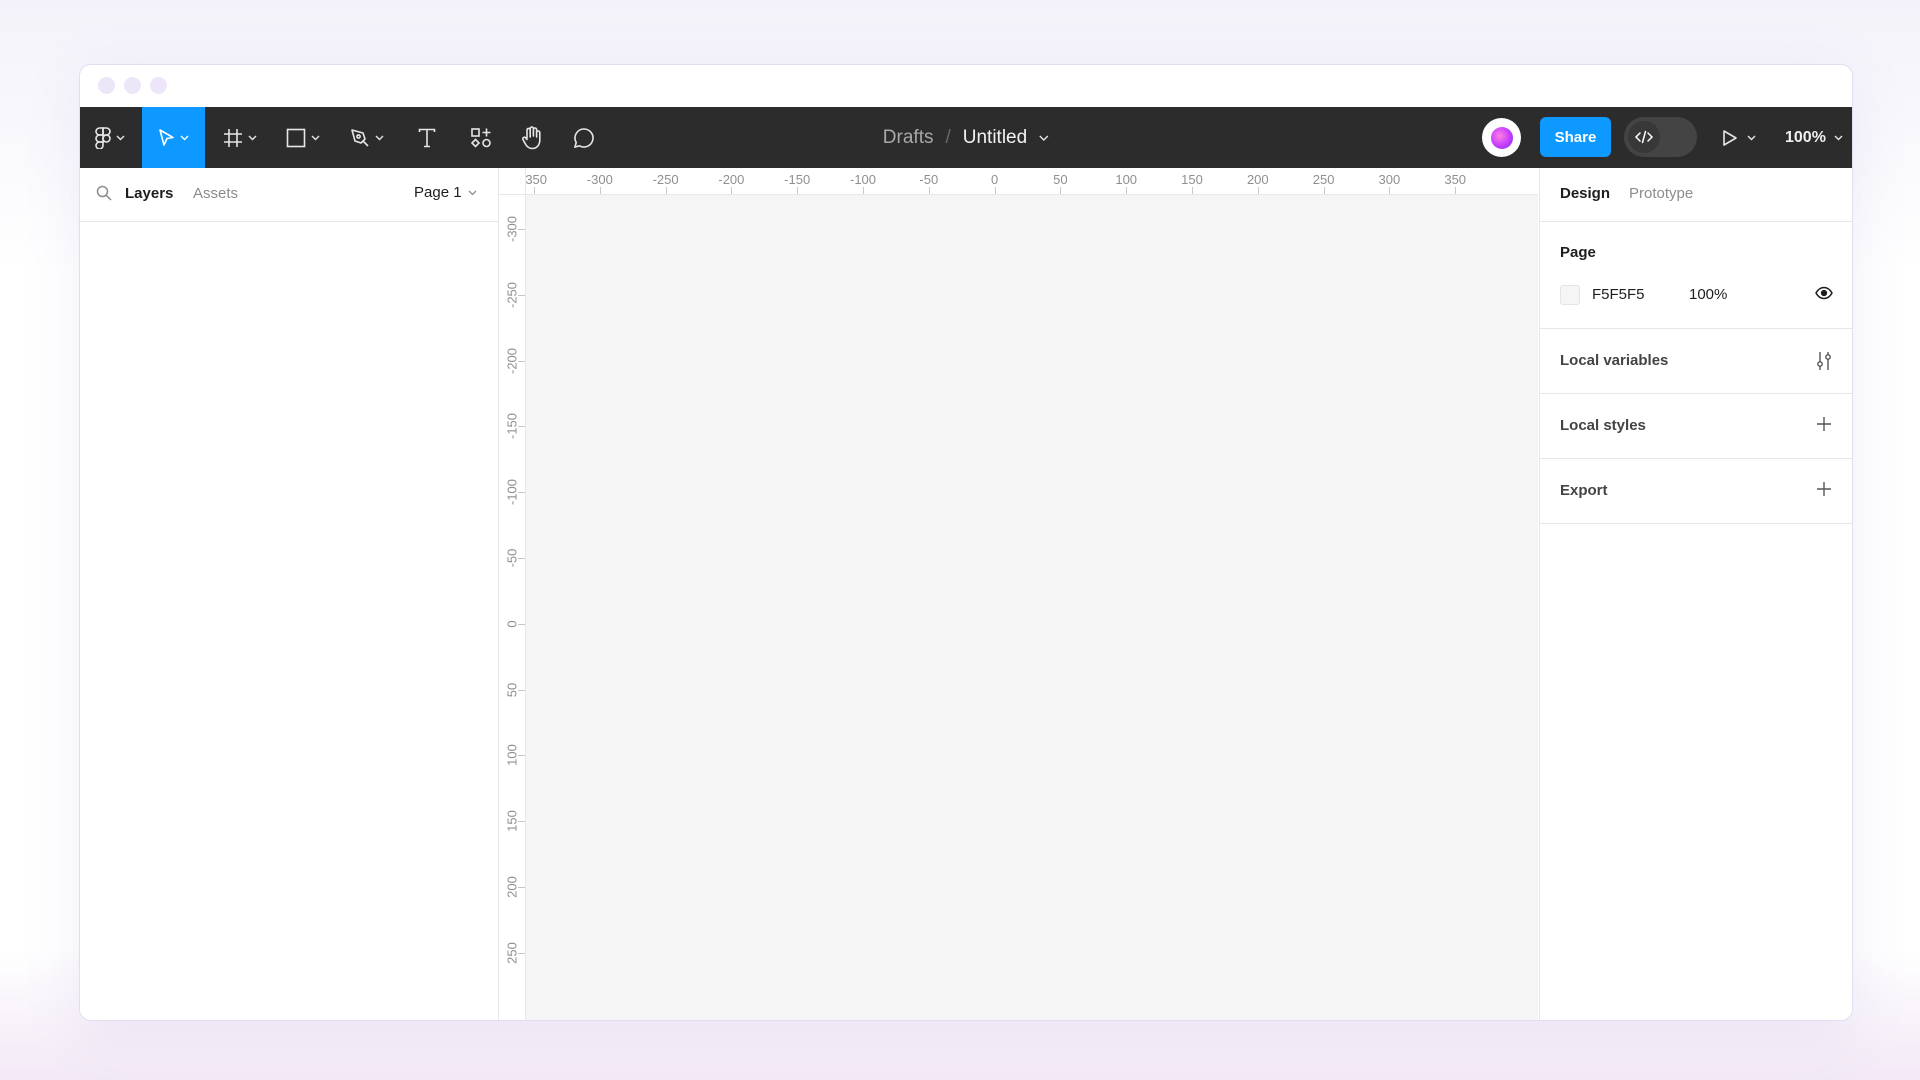 The height and width of the screenshot is (1080, 1920). I want to click on resources-button, so click(481, 137).